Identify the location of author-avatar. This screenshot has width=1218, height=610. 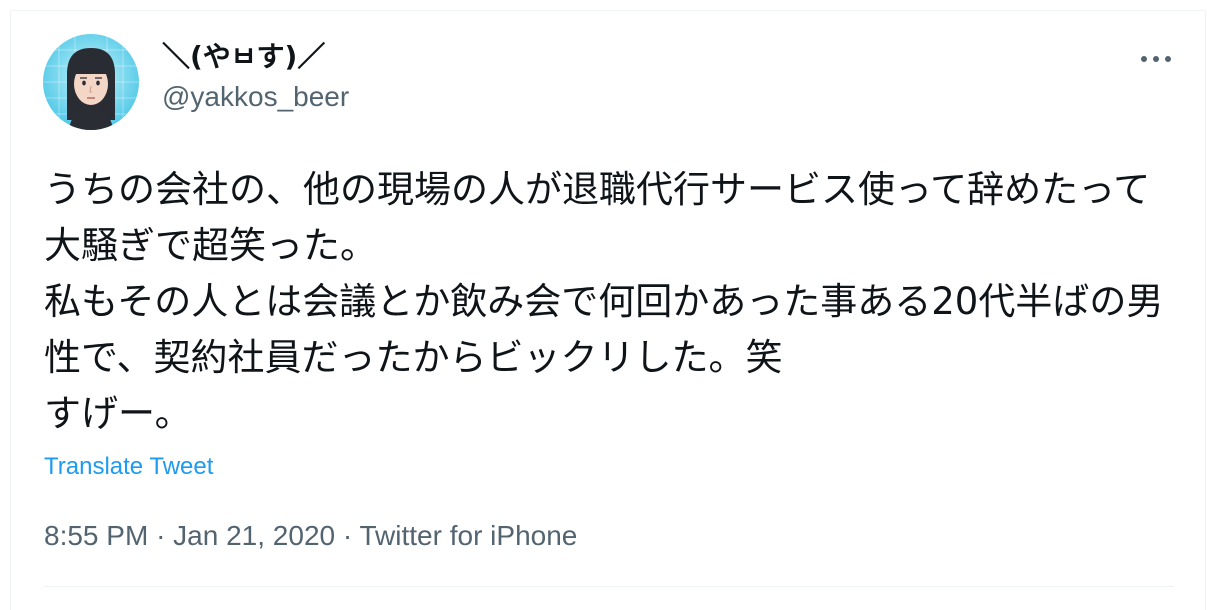
(91, 82).